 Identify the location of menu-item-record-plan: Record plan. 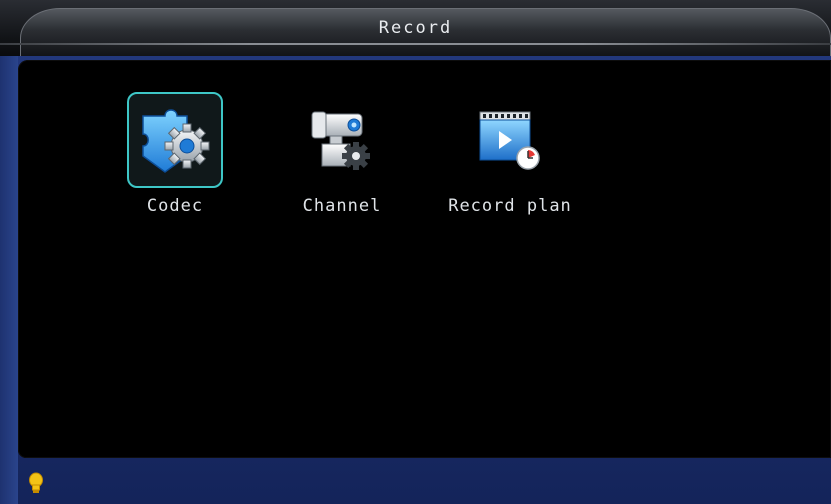
(510, 162).